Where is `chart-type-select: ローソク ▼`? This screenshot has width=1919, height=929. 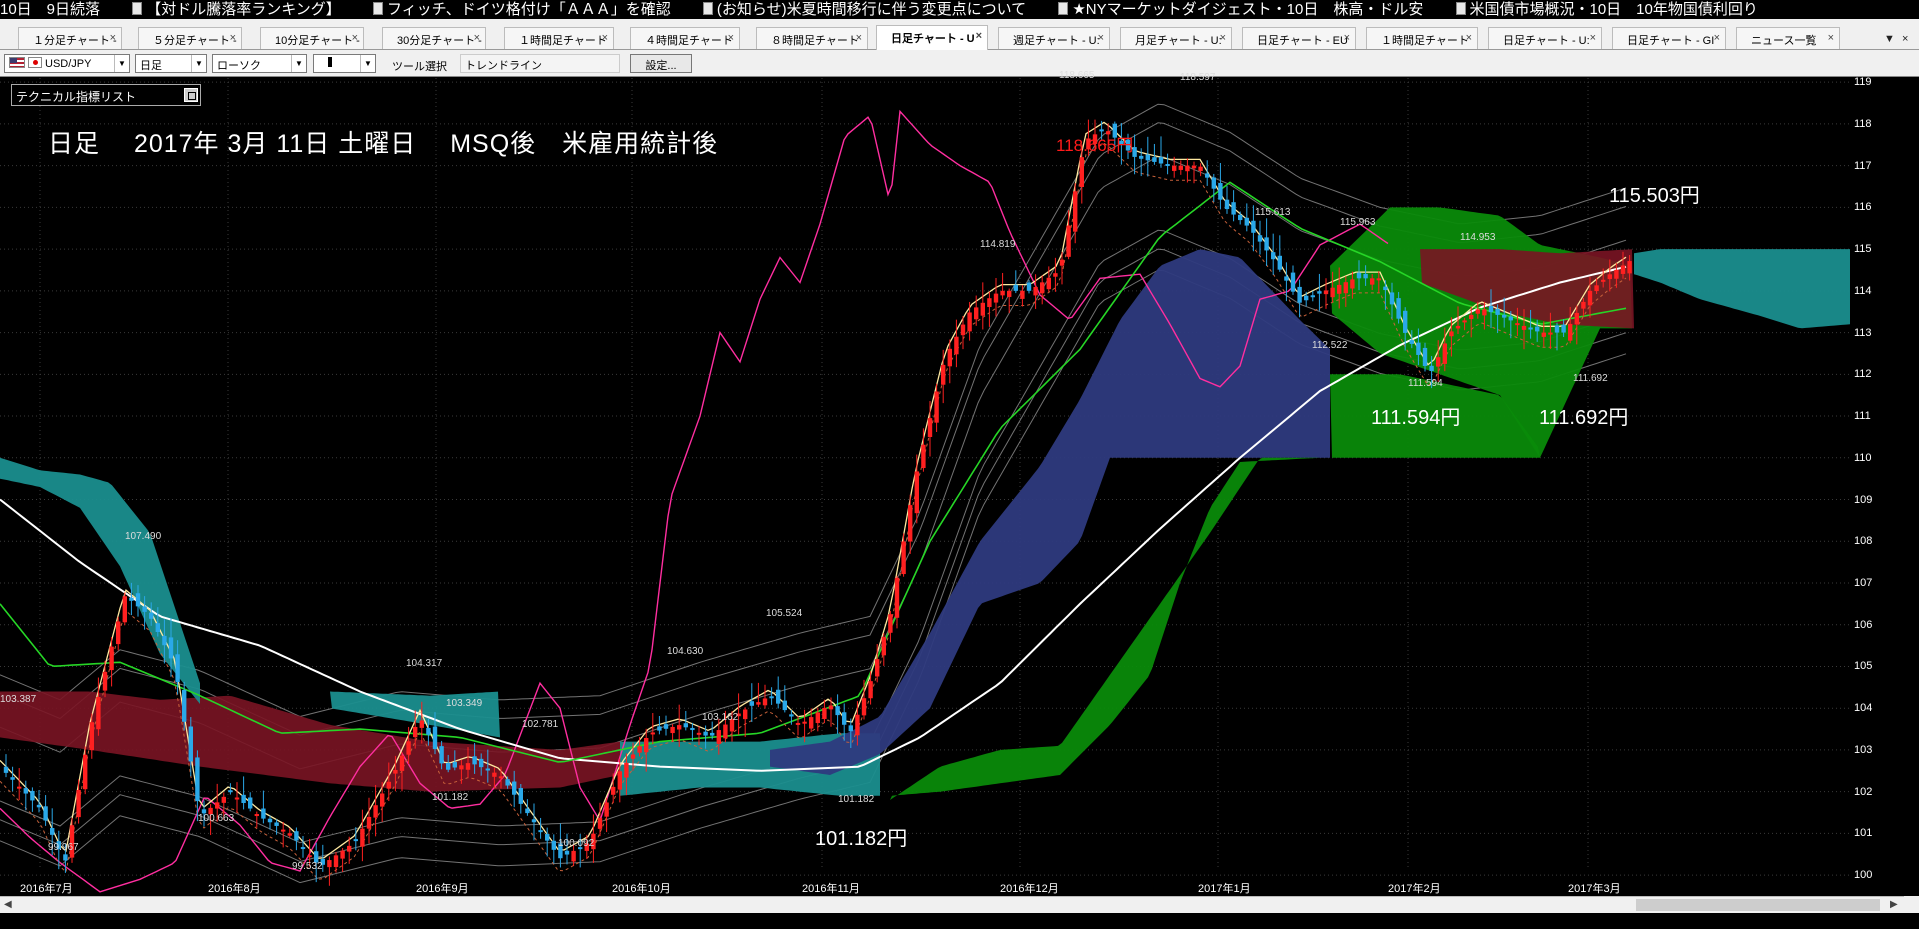
chart-type-select: ローソク ▼ is located at coordinates (259, 63).